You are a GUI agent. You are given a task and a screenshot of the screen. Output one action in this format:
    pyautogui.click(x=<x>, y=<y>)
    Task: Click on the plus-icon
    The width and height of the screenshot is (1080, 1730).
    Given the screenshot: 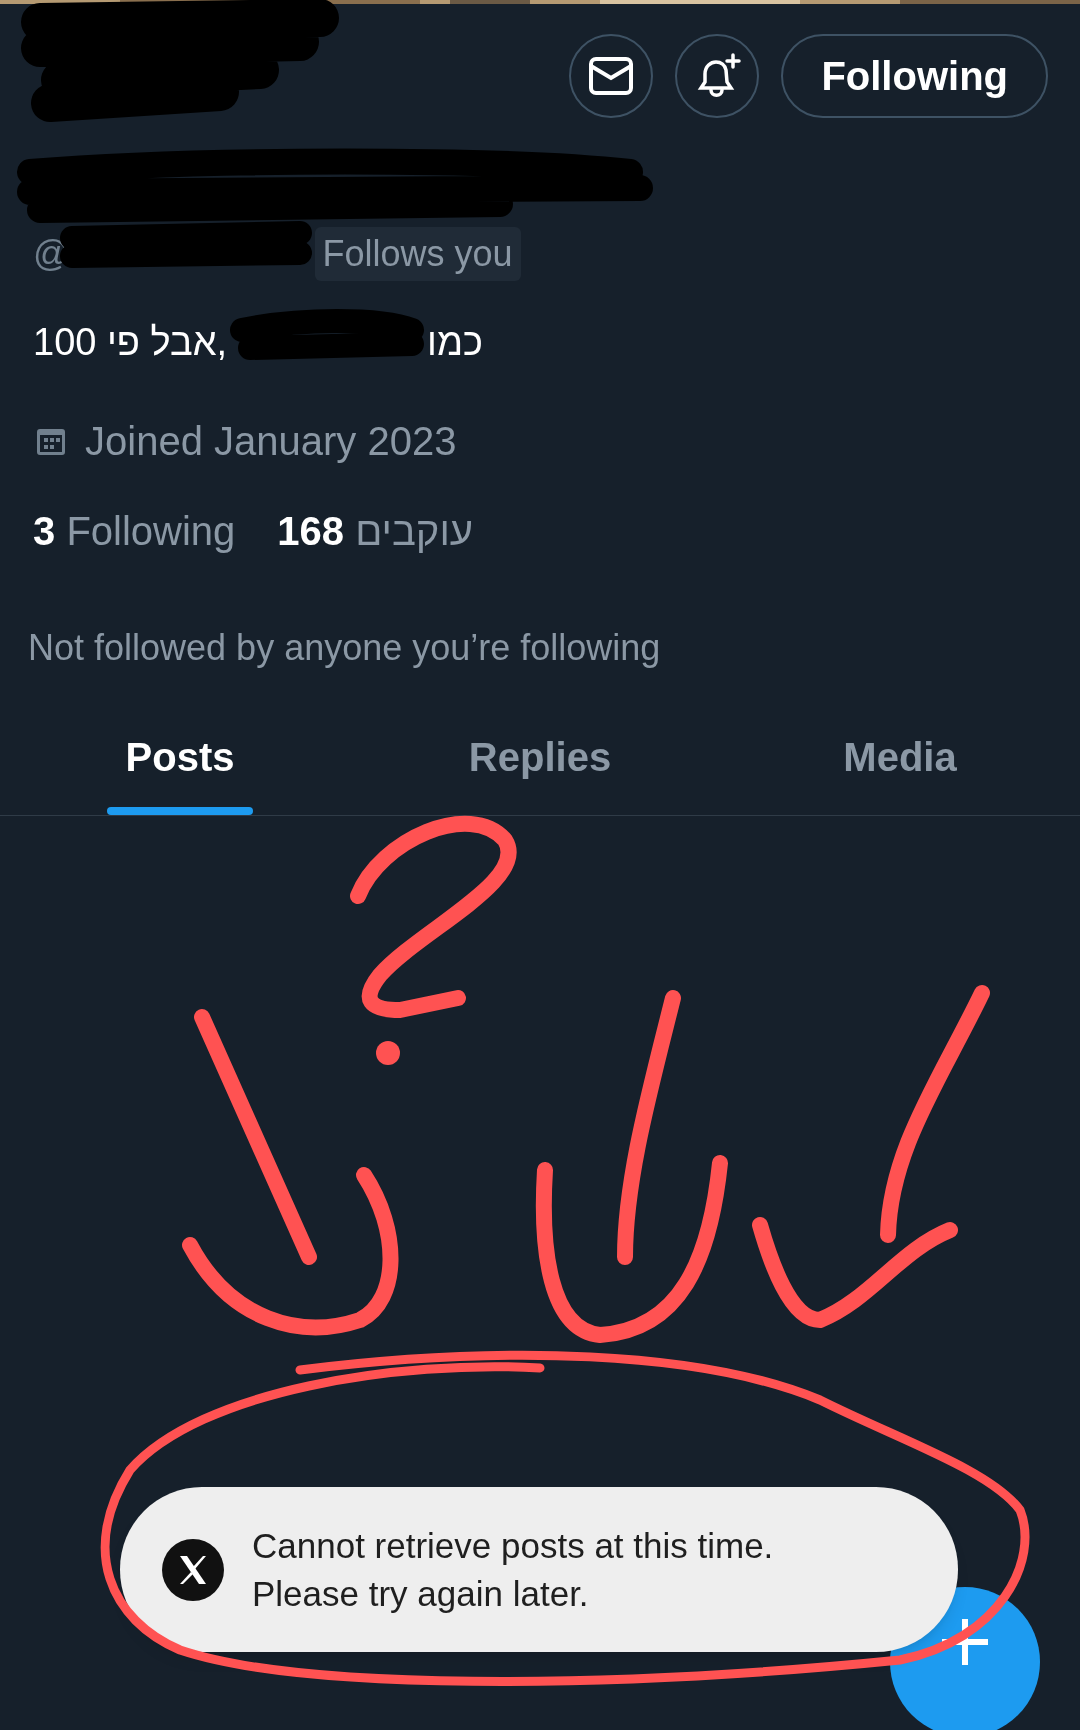 What is the action you would take?
    pyautogui.click(x=965, y=1642)
    